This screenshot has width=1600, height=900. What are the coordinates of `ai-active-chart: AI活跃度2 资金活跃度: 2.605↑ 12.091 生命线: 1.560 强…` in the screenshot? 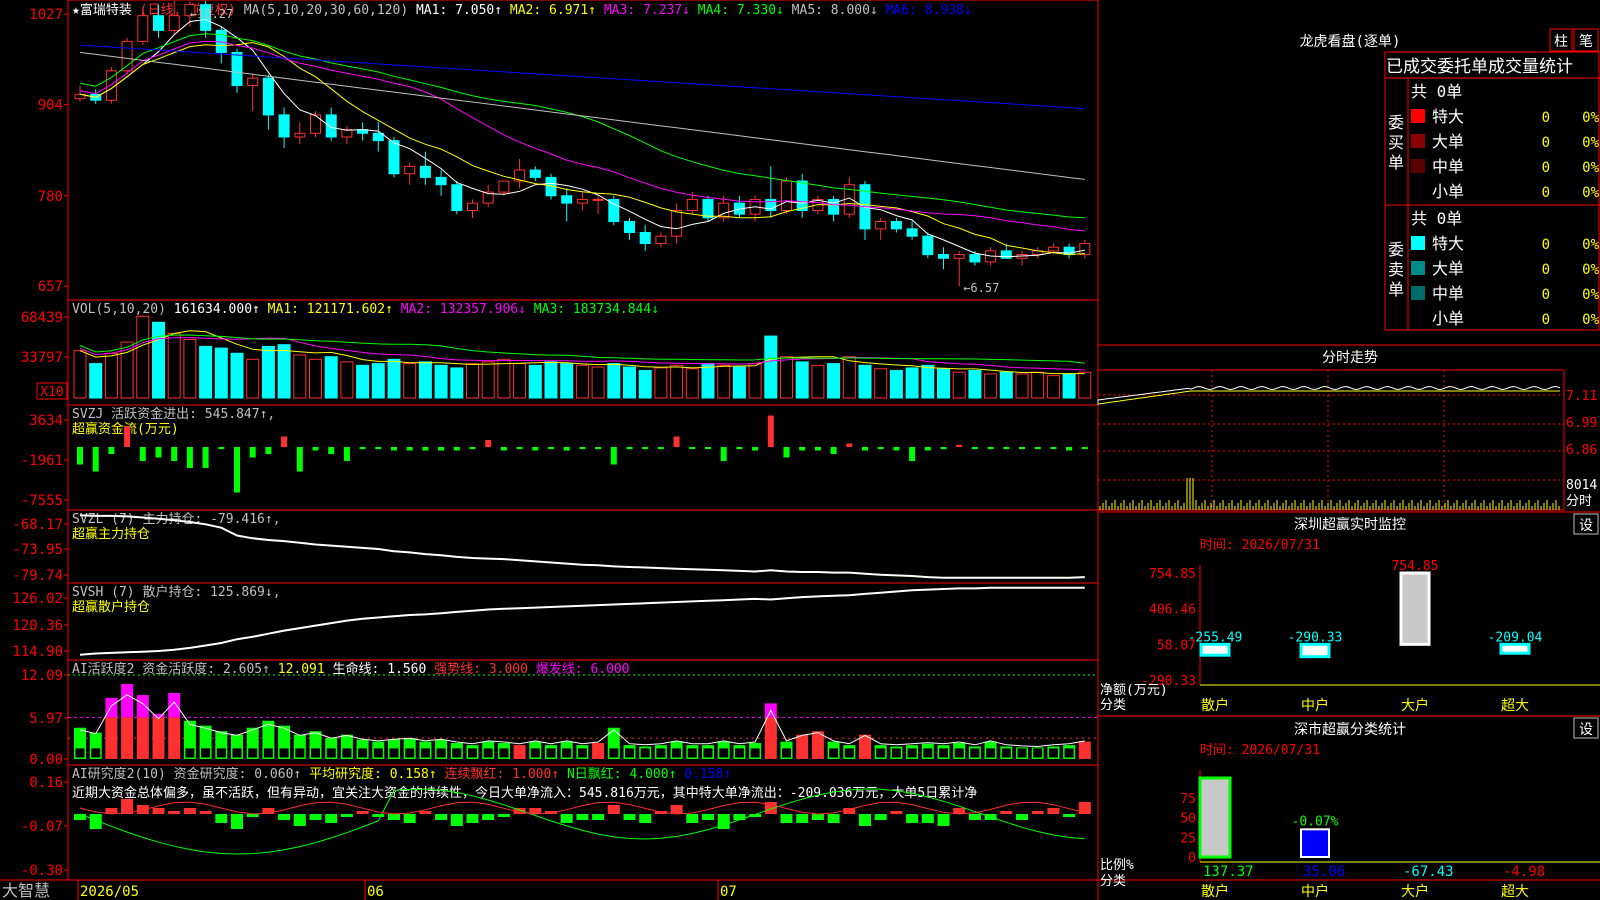 It's located at (559, 714).